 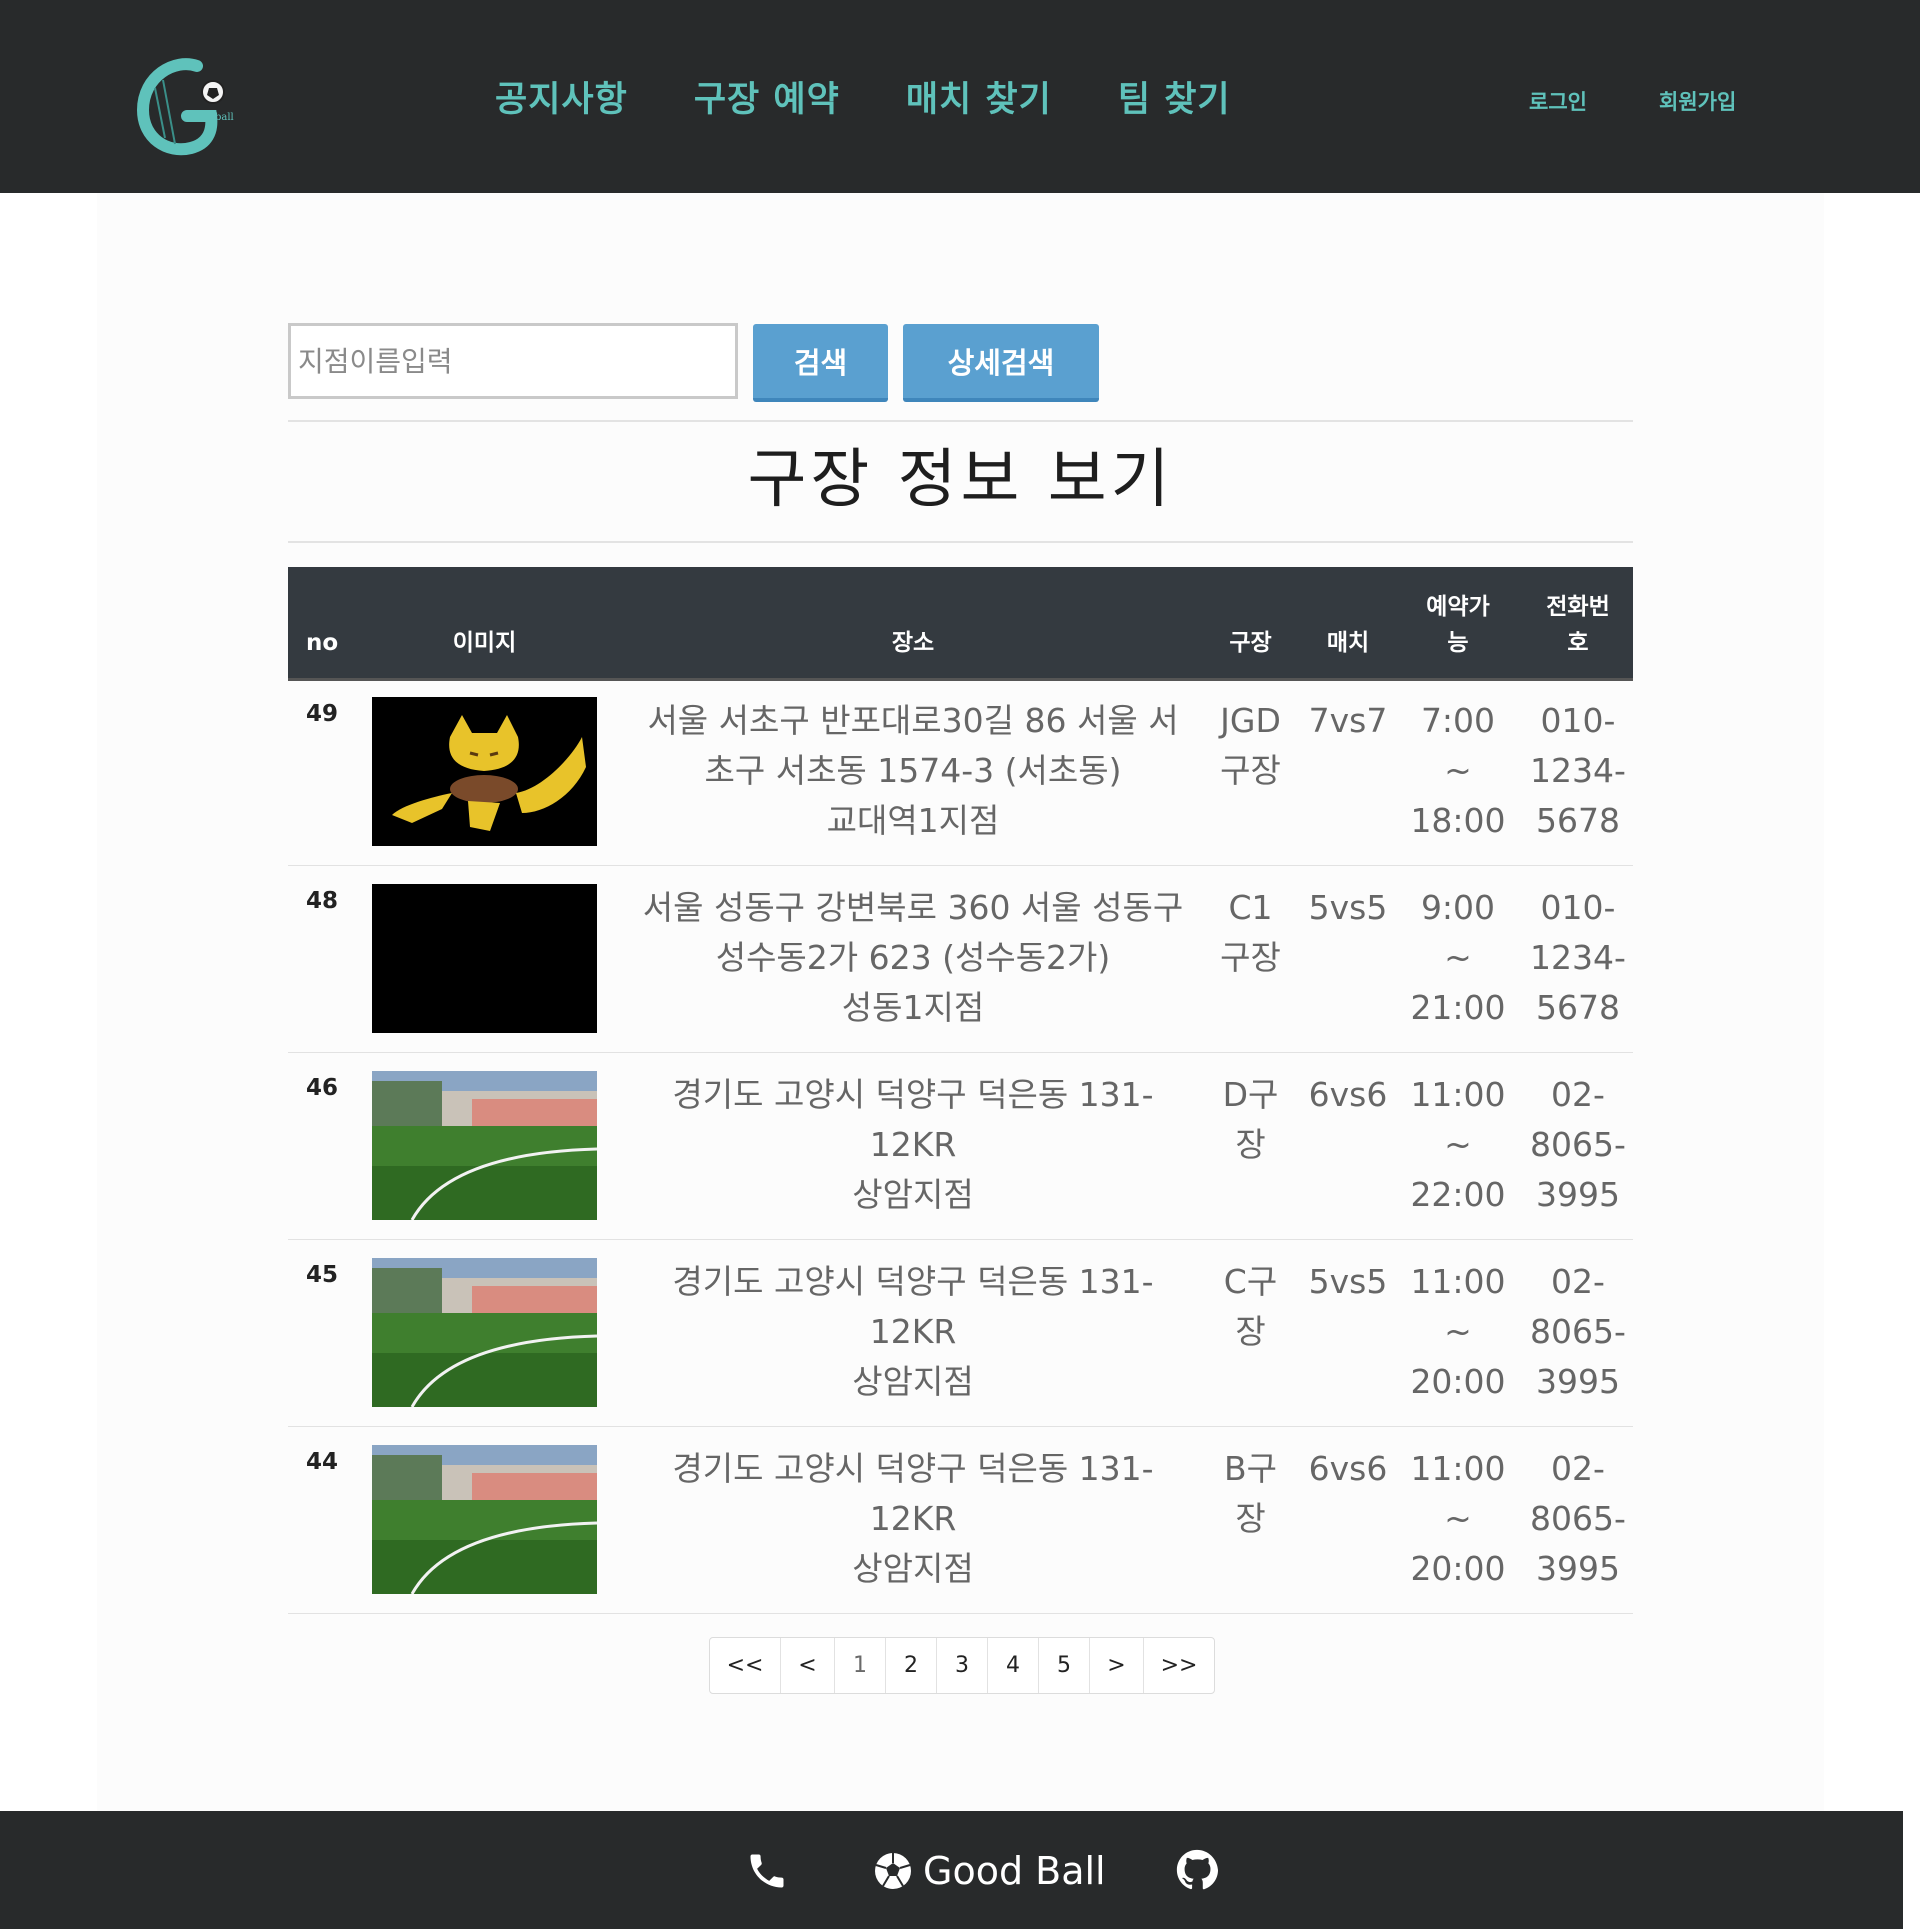 I want to click on top-navbar: ball 공지사항 구장 예약 매치 찾기 팀 찾기 로그인 회원가입, so click(x=960, y=96).